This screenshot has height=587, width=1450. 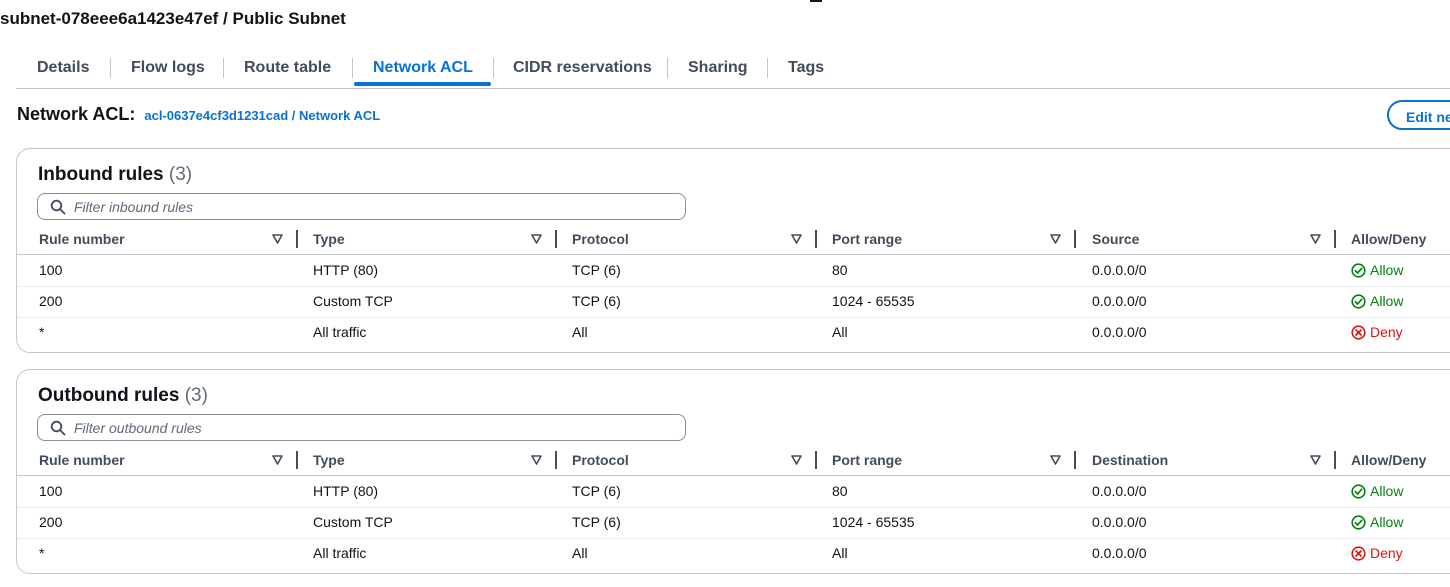 What do you see at coordinates (173, 18) in the screenshot?
I see `page-title: subnet-078eee6a1423e47ef / Public Subnet` at bounding box center [173, 18].